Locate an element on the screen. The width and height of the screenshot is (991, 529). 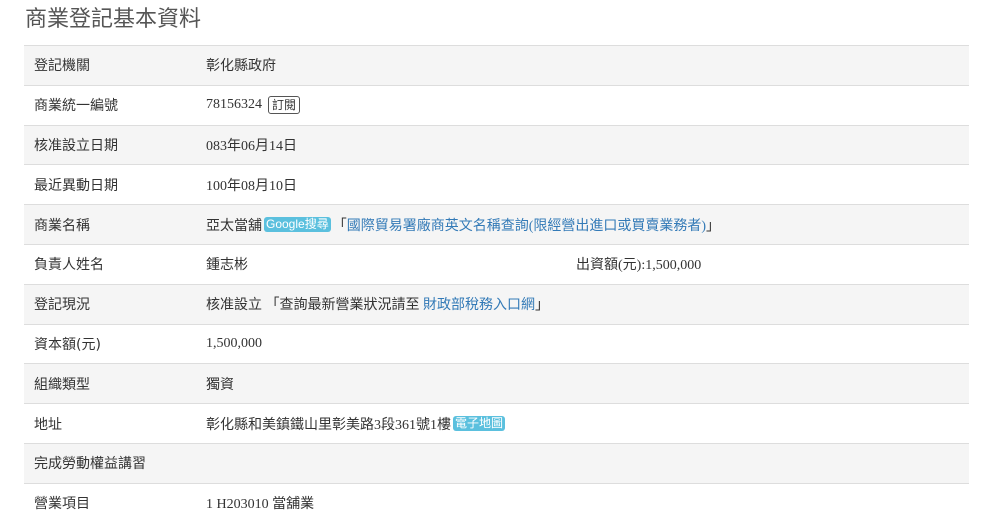
label-approve-date: 核准設立日期 is located at coordinates (115, 144).